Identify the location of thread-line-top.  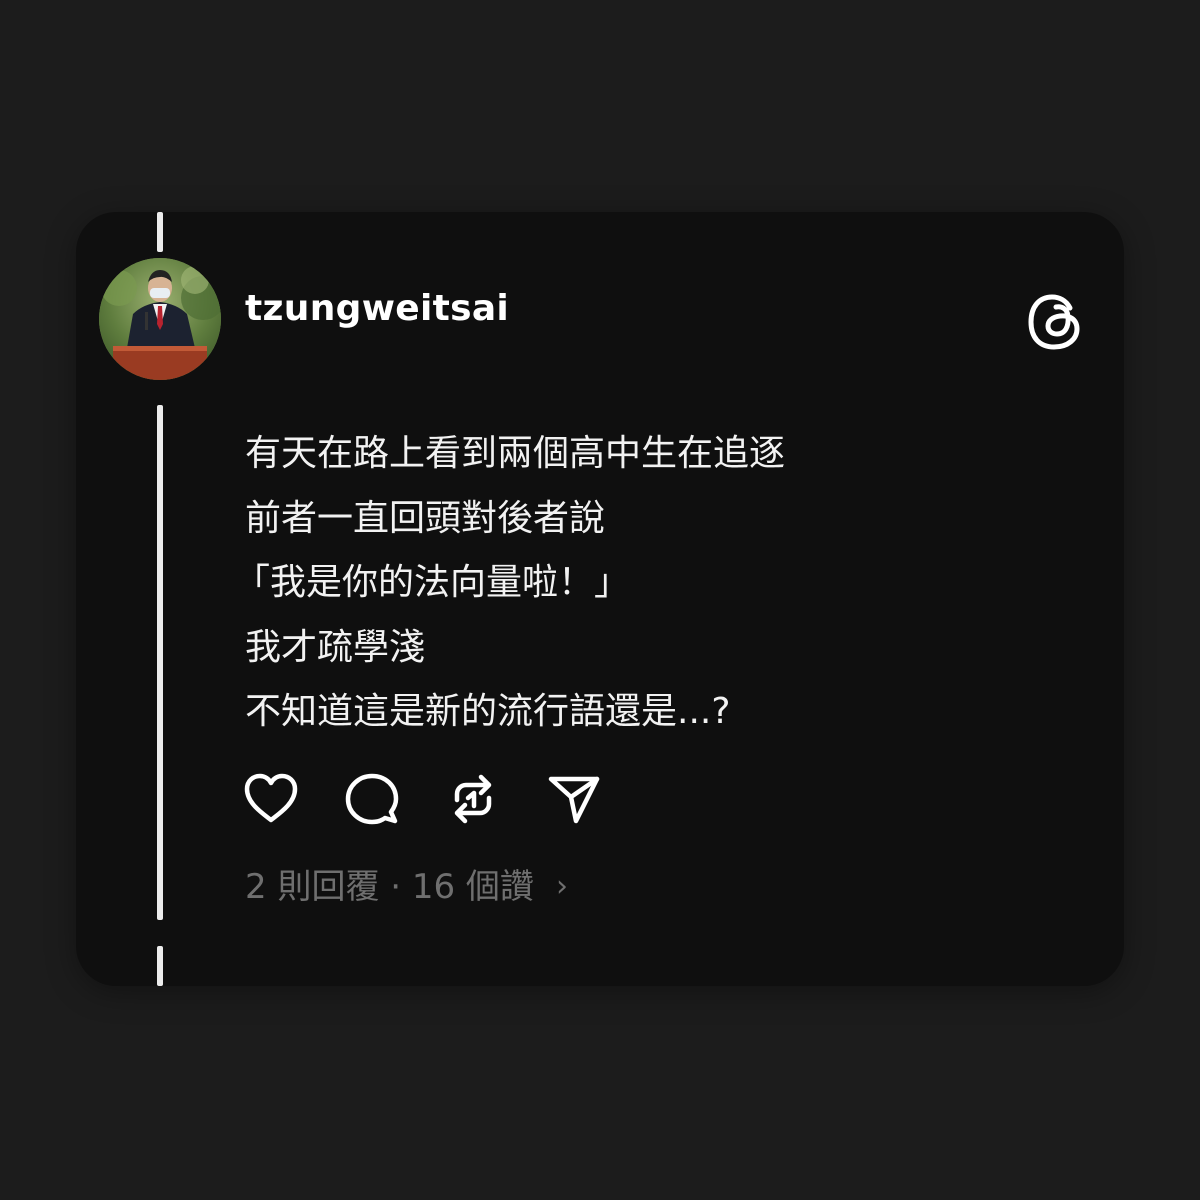
(160, 232).